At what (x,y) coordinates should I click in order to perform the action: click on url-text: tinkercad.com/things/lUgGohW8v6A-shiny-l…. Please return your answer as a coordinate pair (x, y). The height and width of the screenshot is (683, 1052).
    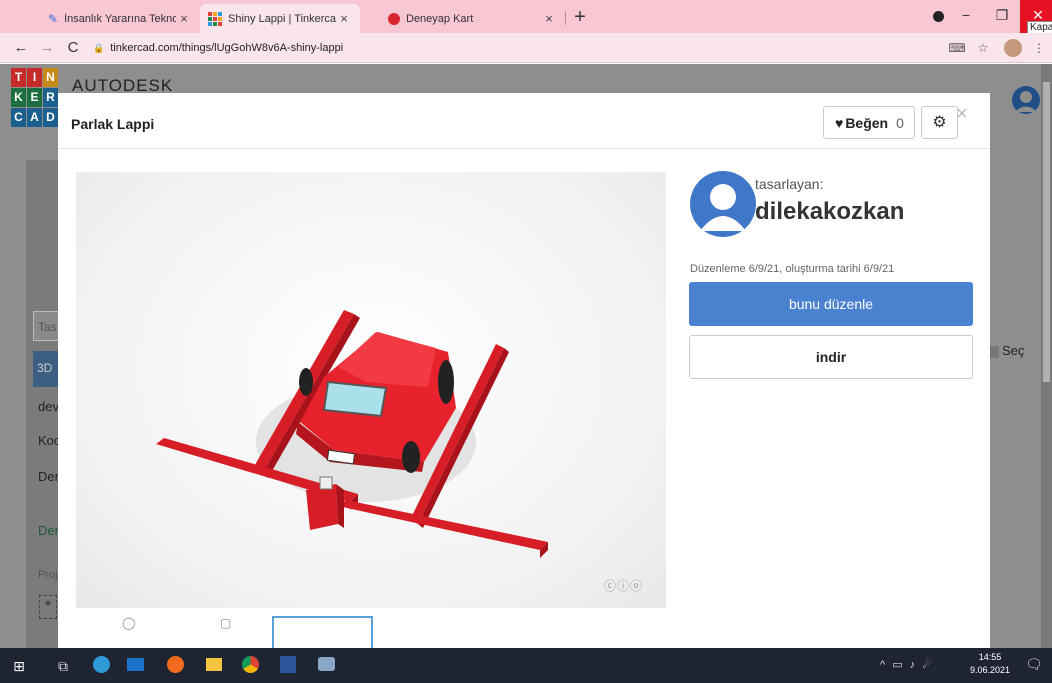
    Looking at the image, I should click on (227, 48).